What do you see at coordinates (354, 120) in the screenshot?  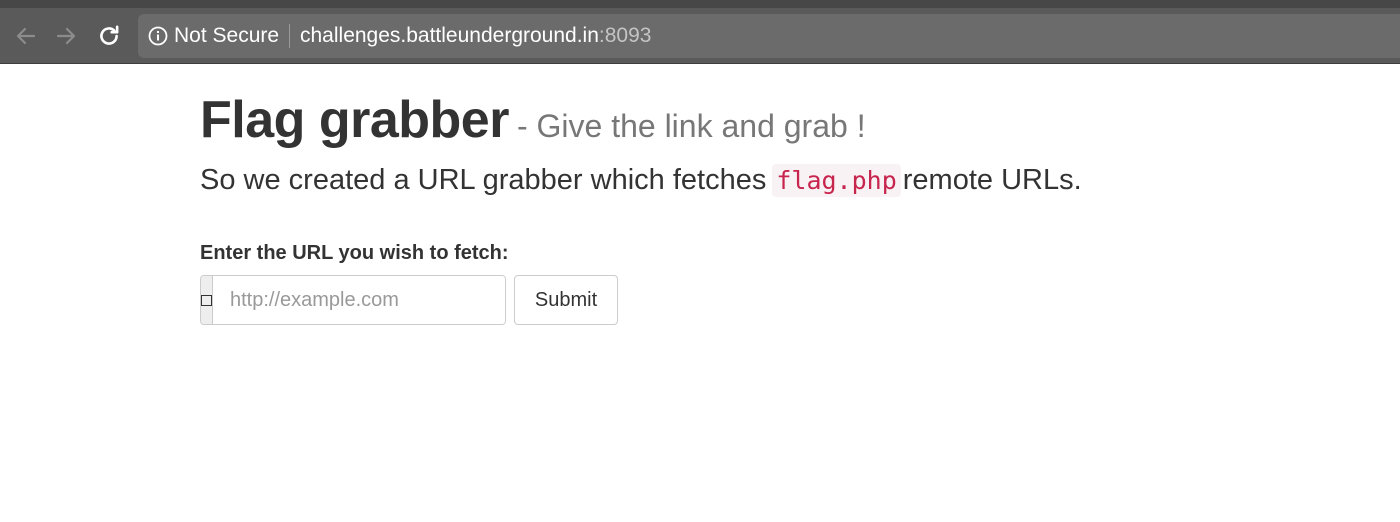 I see `page-title: Flag grabber` at bounding box center [354, 120].